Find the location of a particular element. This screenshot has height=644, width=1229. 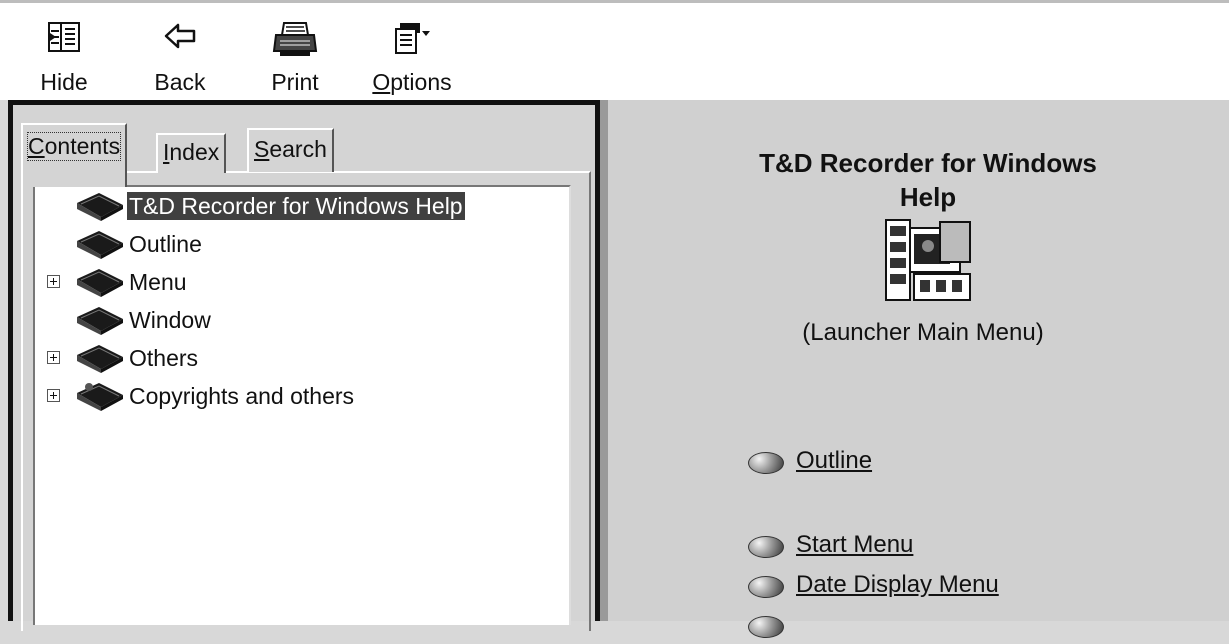

tab-search: Search is located at coordinates (290, 150).